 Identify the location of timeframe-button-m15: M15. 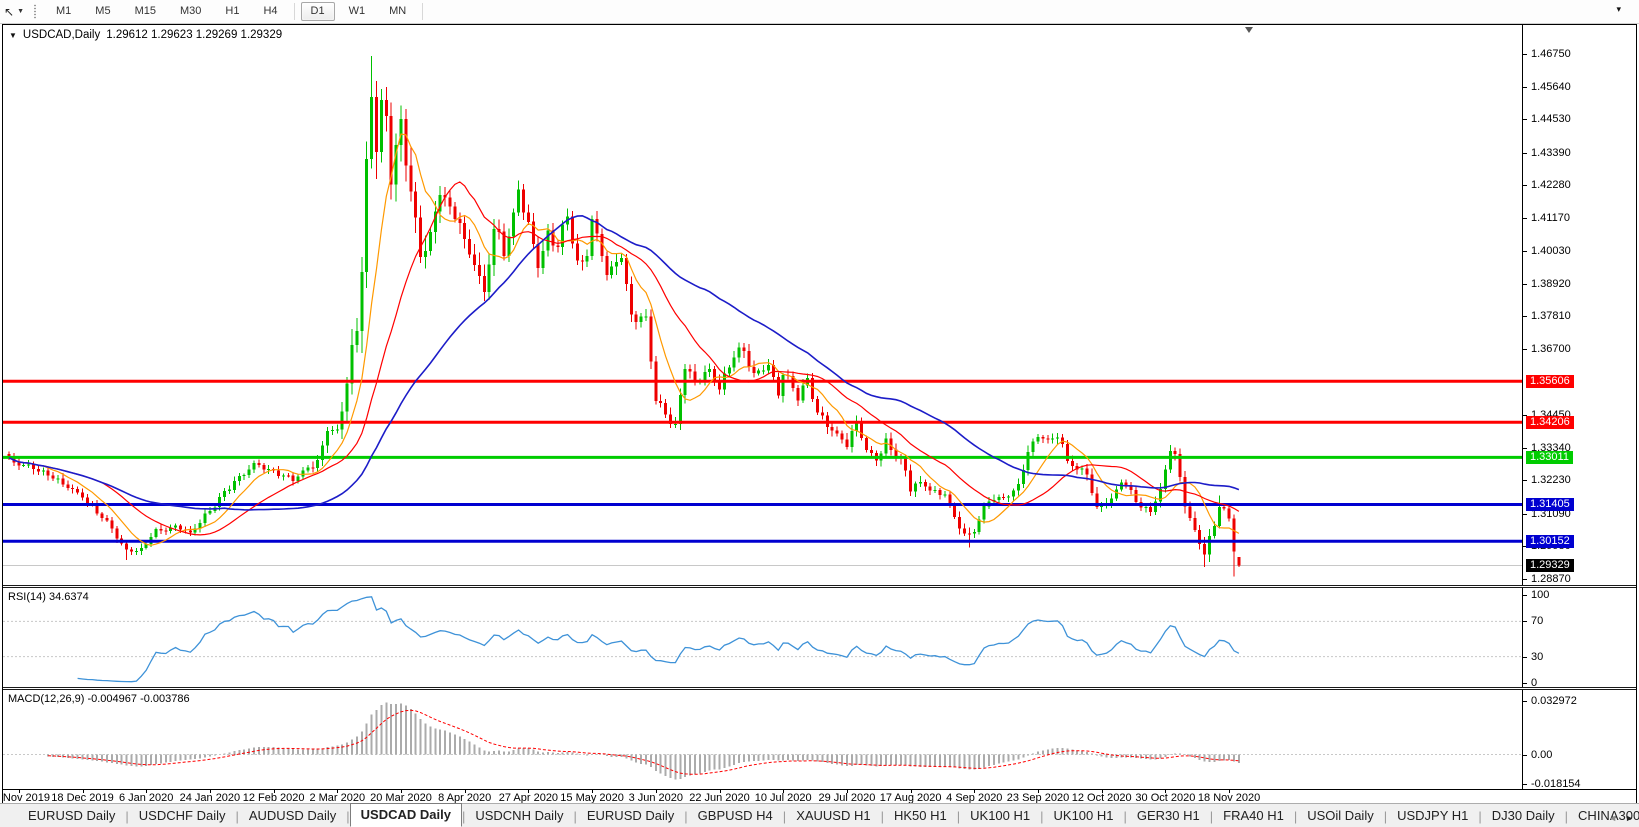
(145, 11).